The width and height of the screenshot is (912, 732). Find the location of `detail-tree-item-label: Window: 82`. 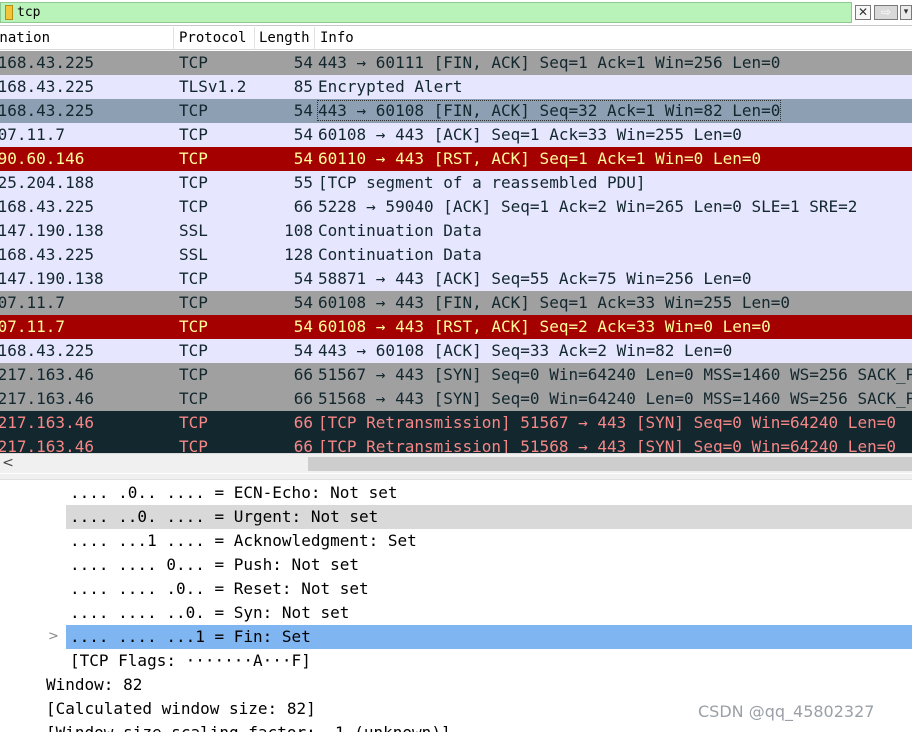

detail-tree-item-label: Window: 82 is located at coordinates (94, 684).